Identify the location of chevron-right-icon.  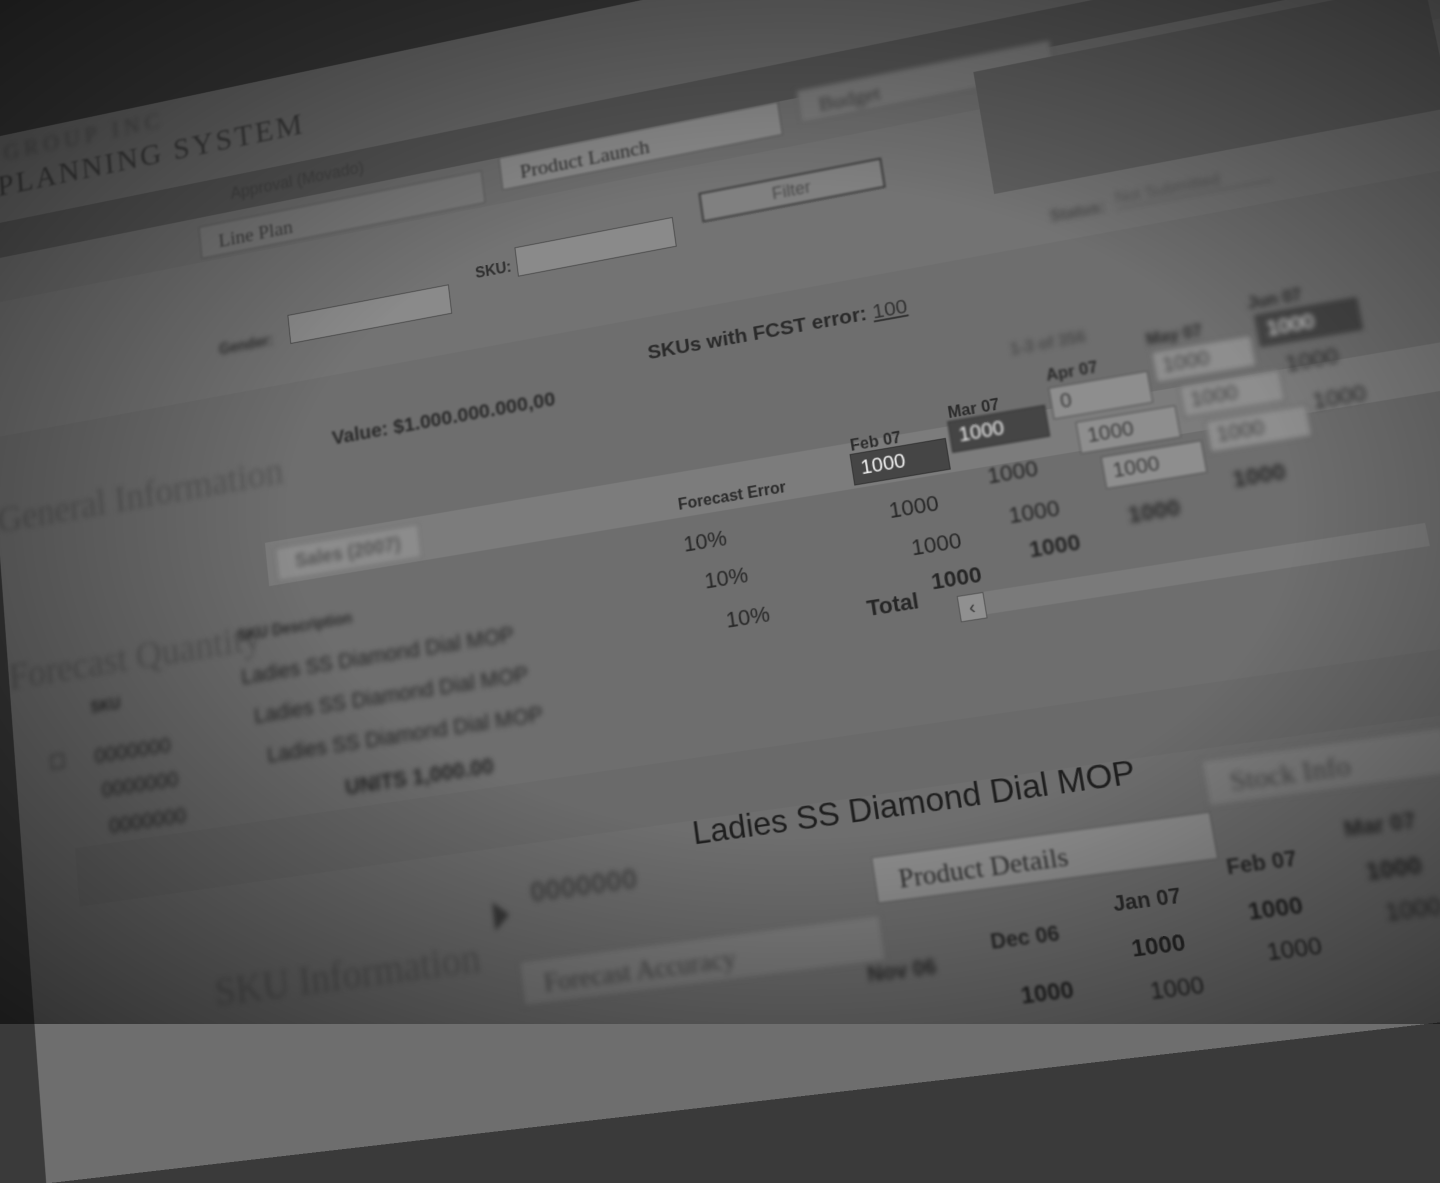
(501, 915).